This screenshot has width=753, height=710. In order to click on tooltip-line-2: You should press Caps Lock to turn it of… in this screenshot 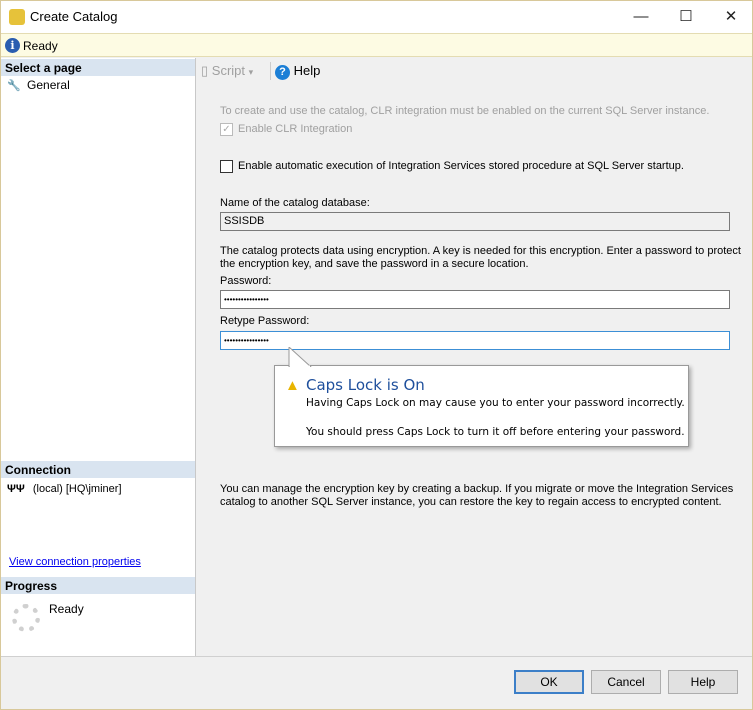, I will do `click(495, 432)`.